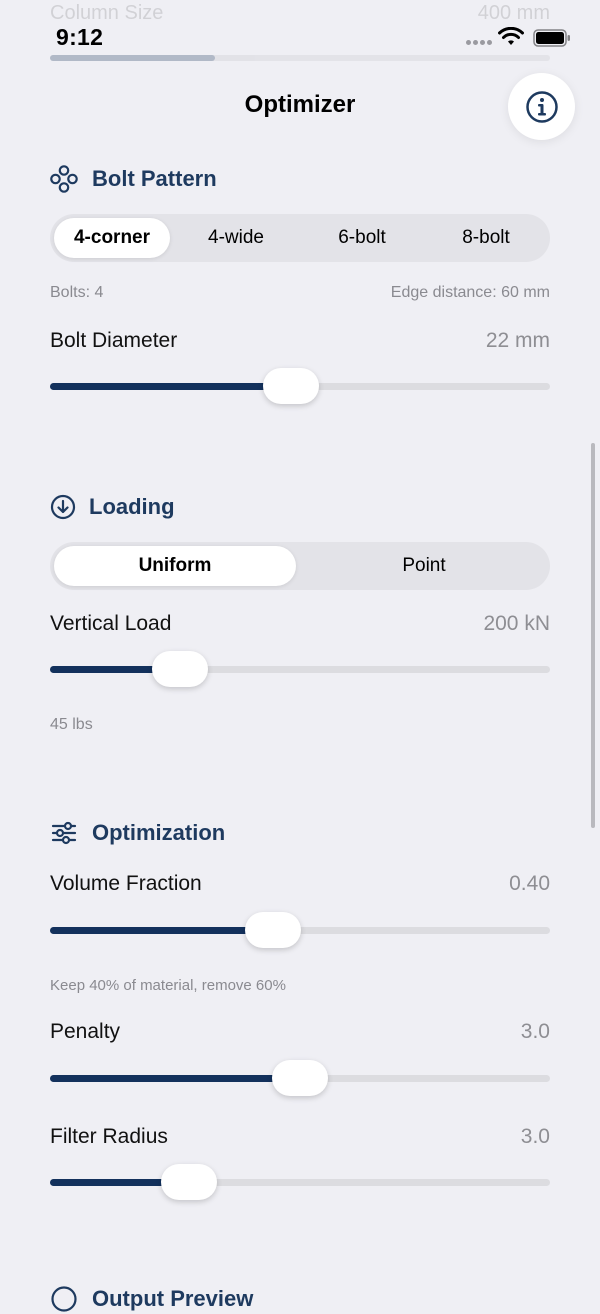  What do you see at coordinates (114, 340) in the screenshot?
I see `bolt-diameter-label: Bolt Diameter` at bounding box center [114, 340].